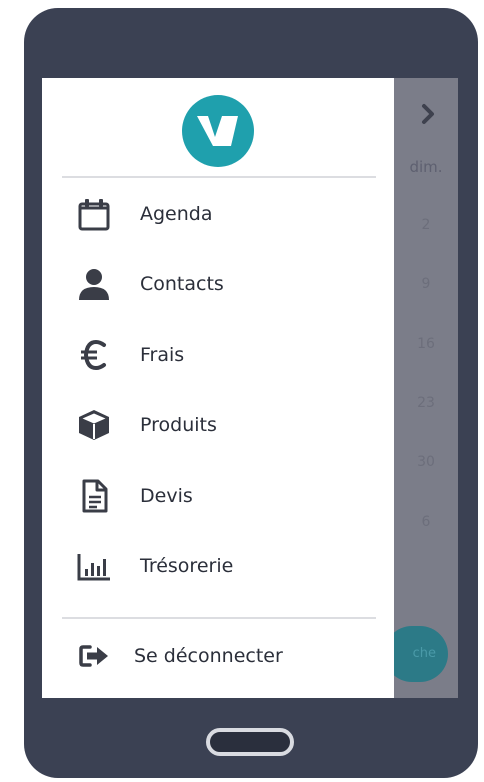  I want to click on menu-item-agenda: Agenda, so click(219, 214).